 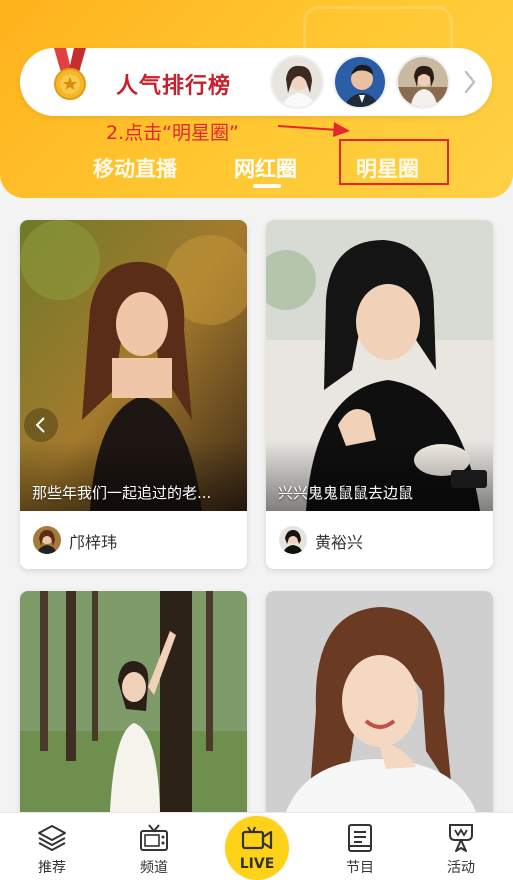 I want to click on author-name: 黄裕兴, so click(x=339, y=542).